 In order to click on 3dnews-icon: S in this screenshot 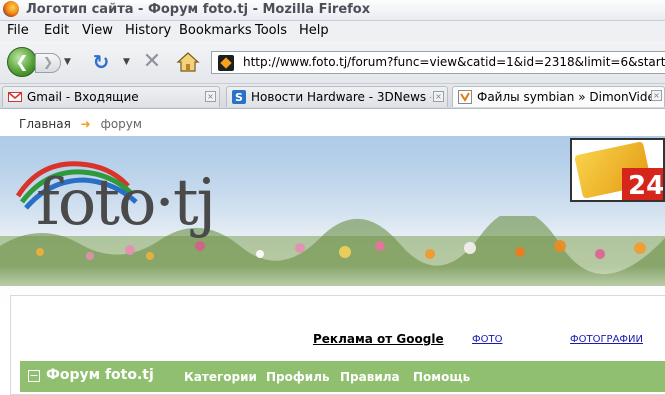, I will do `click(239, 97)`.